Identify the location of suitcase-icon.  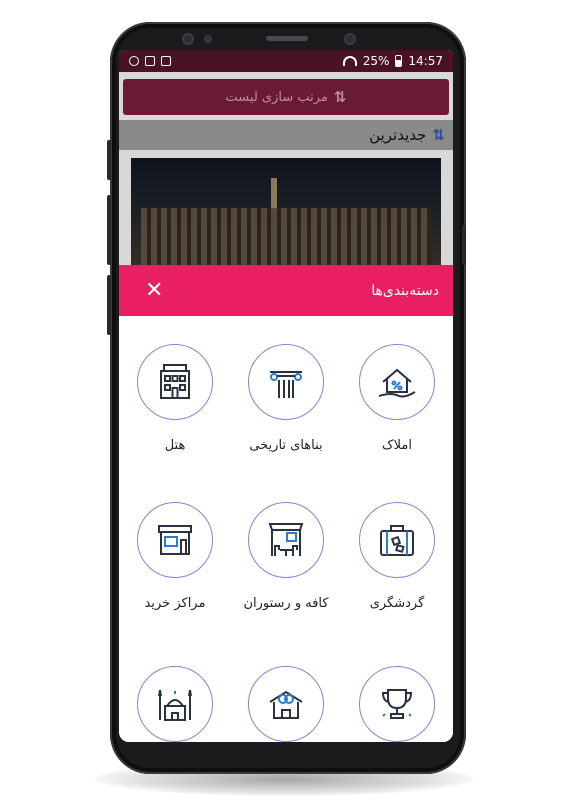
(397, 540).